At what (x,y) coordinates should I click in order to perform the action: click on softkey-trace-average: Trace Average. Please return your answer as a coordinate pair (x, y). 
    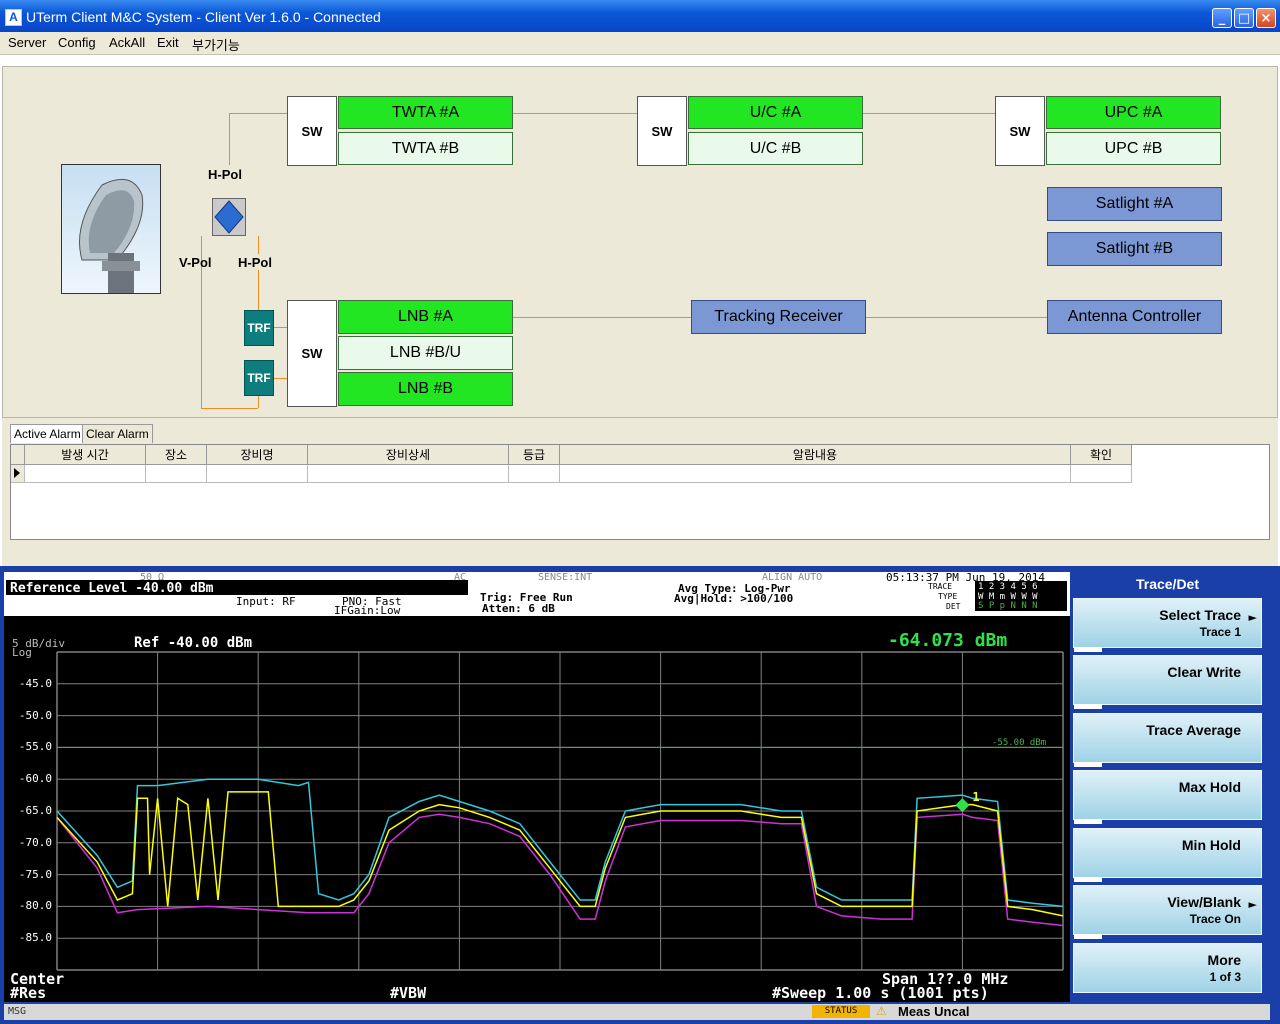
    Looking at the image, I should click on (1167, 740).